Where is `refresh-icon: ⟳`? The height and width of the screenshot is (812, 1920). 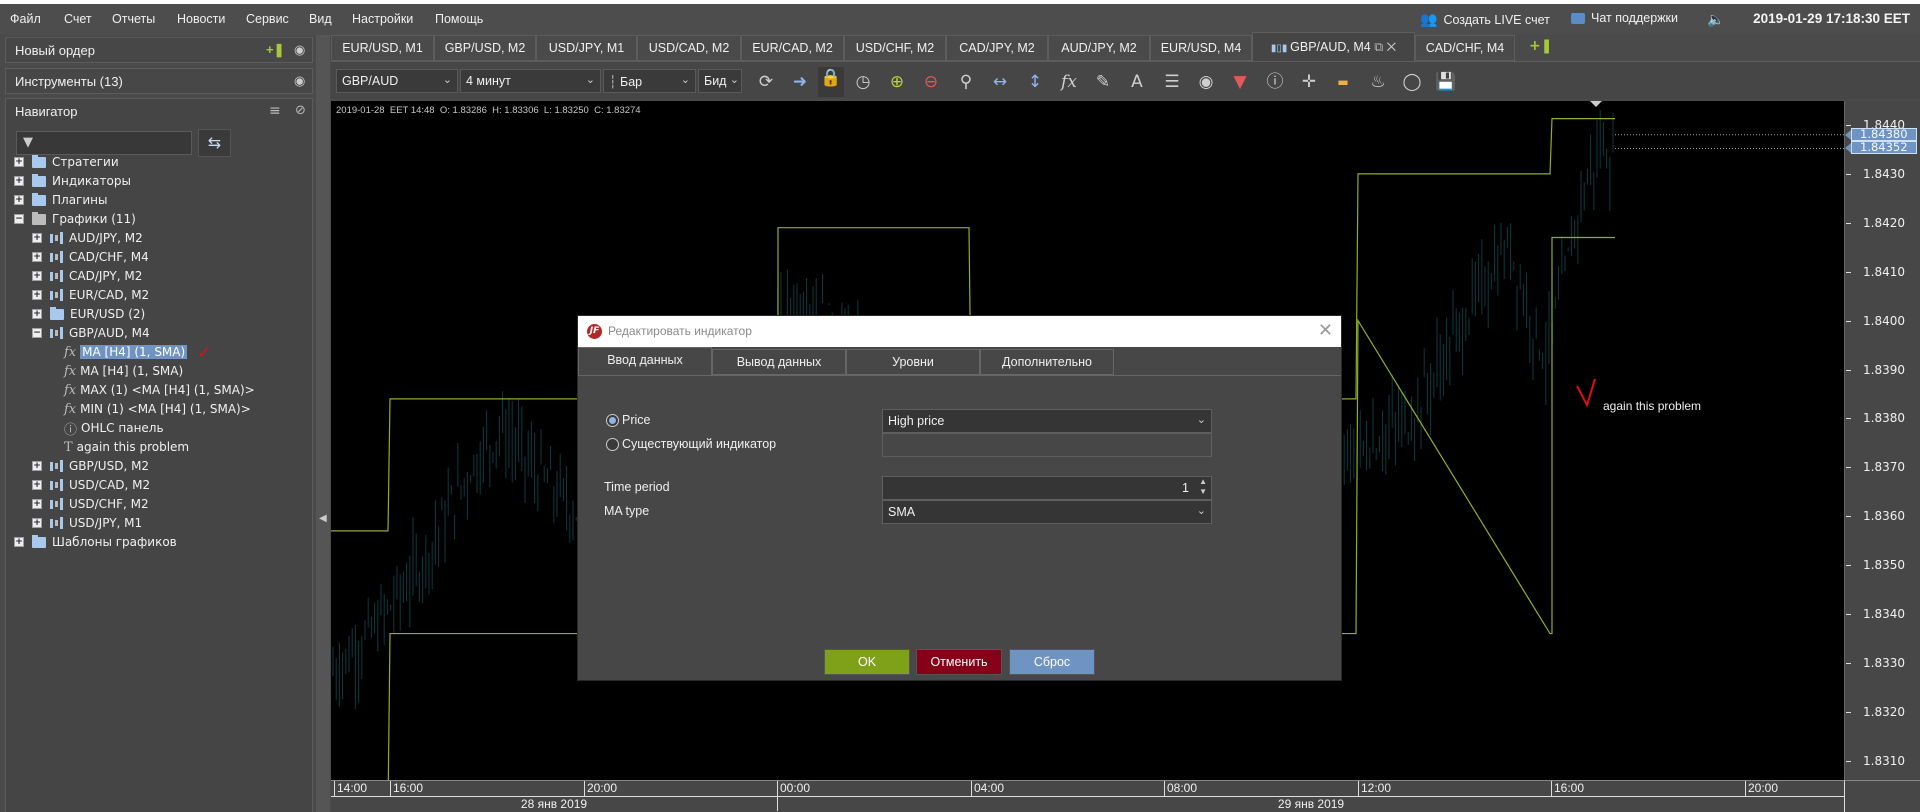 refresh-icon: ⟳ is located at coordinates (766, 82).